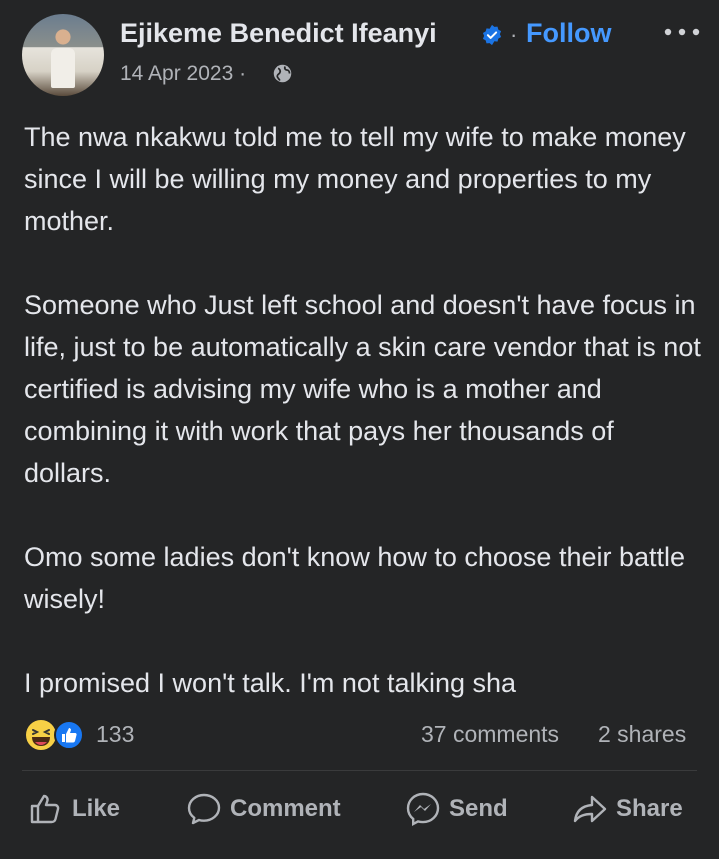 This screenshot has width=719, height=859. What do you see at coordinates (359, 770) in the screenshot?
I see `divider` at bounding box center [359, 770].